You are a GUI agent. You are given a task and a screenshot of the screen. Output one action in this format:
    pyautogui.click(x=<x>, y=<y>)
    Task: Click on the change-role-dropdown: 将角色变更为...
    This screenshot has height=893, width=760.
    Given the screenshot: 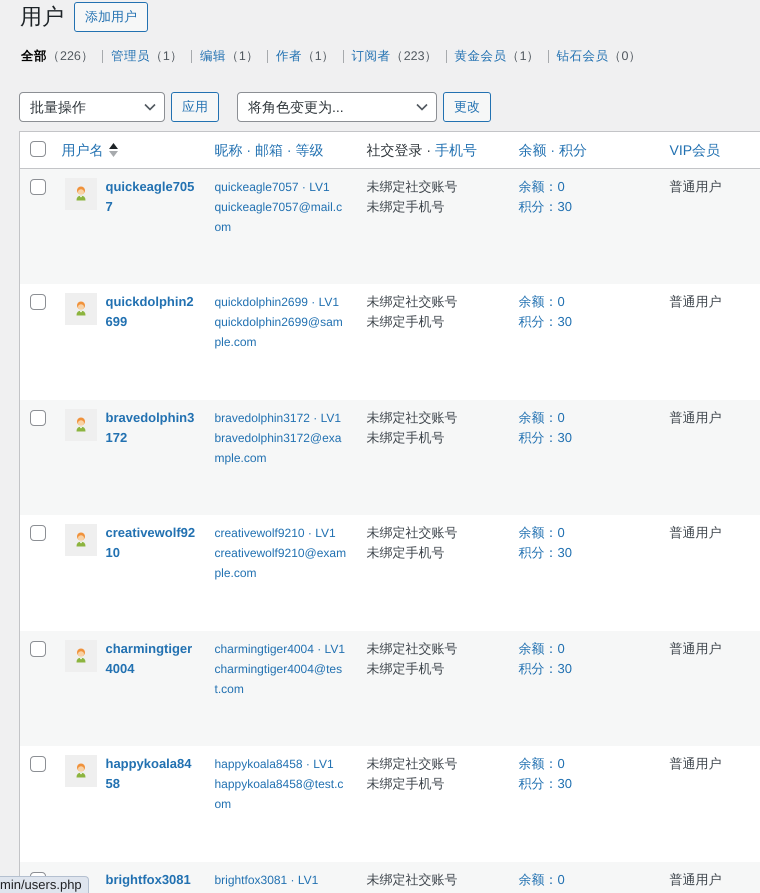 What is the action you would take?
    pyautogui.click(x=337, y=107)
    